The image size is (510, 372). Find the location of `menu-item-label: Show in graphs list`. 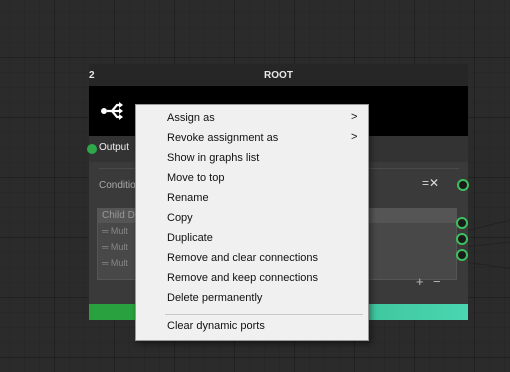

menu-item-label: Show in graphs list is located at coordinates (213, 158).